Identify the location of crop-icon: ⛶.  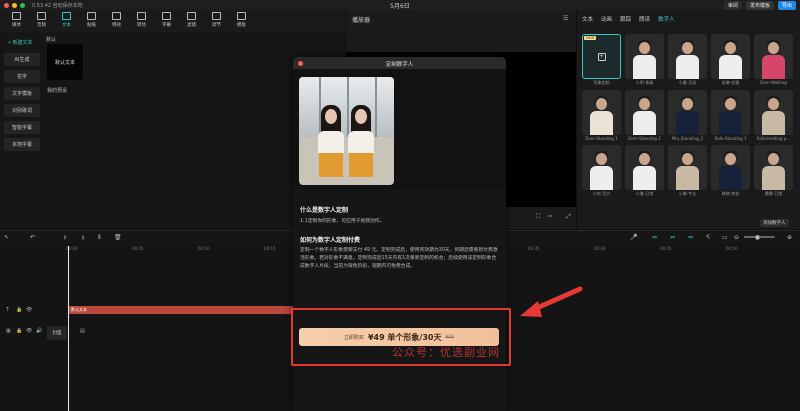
(538, 217).